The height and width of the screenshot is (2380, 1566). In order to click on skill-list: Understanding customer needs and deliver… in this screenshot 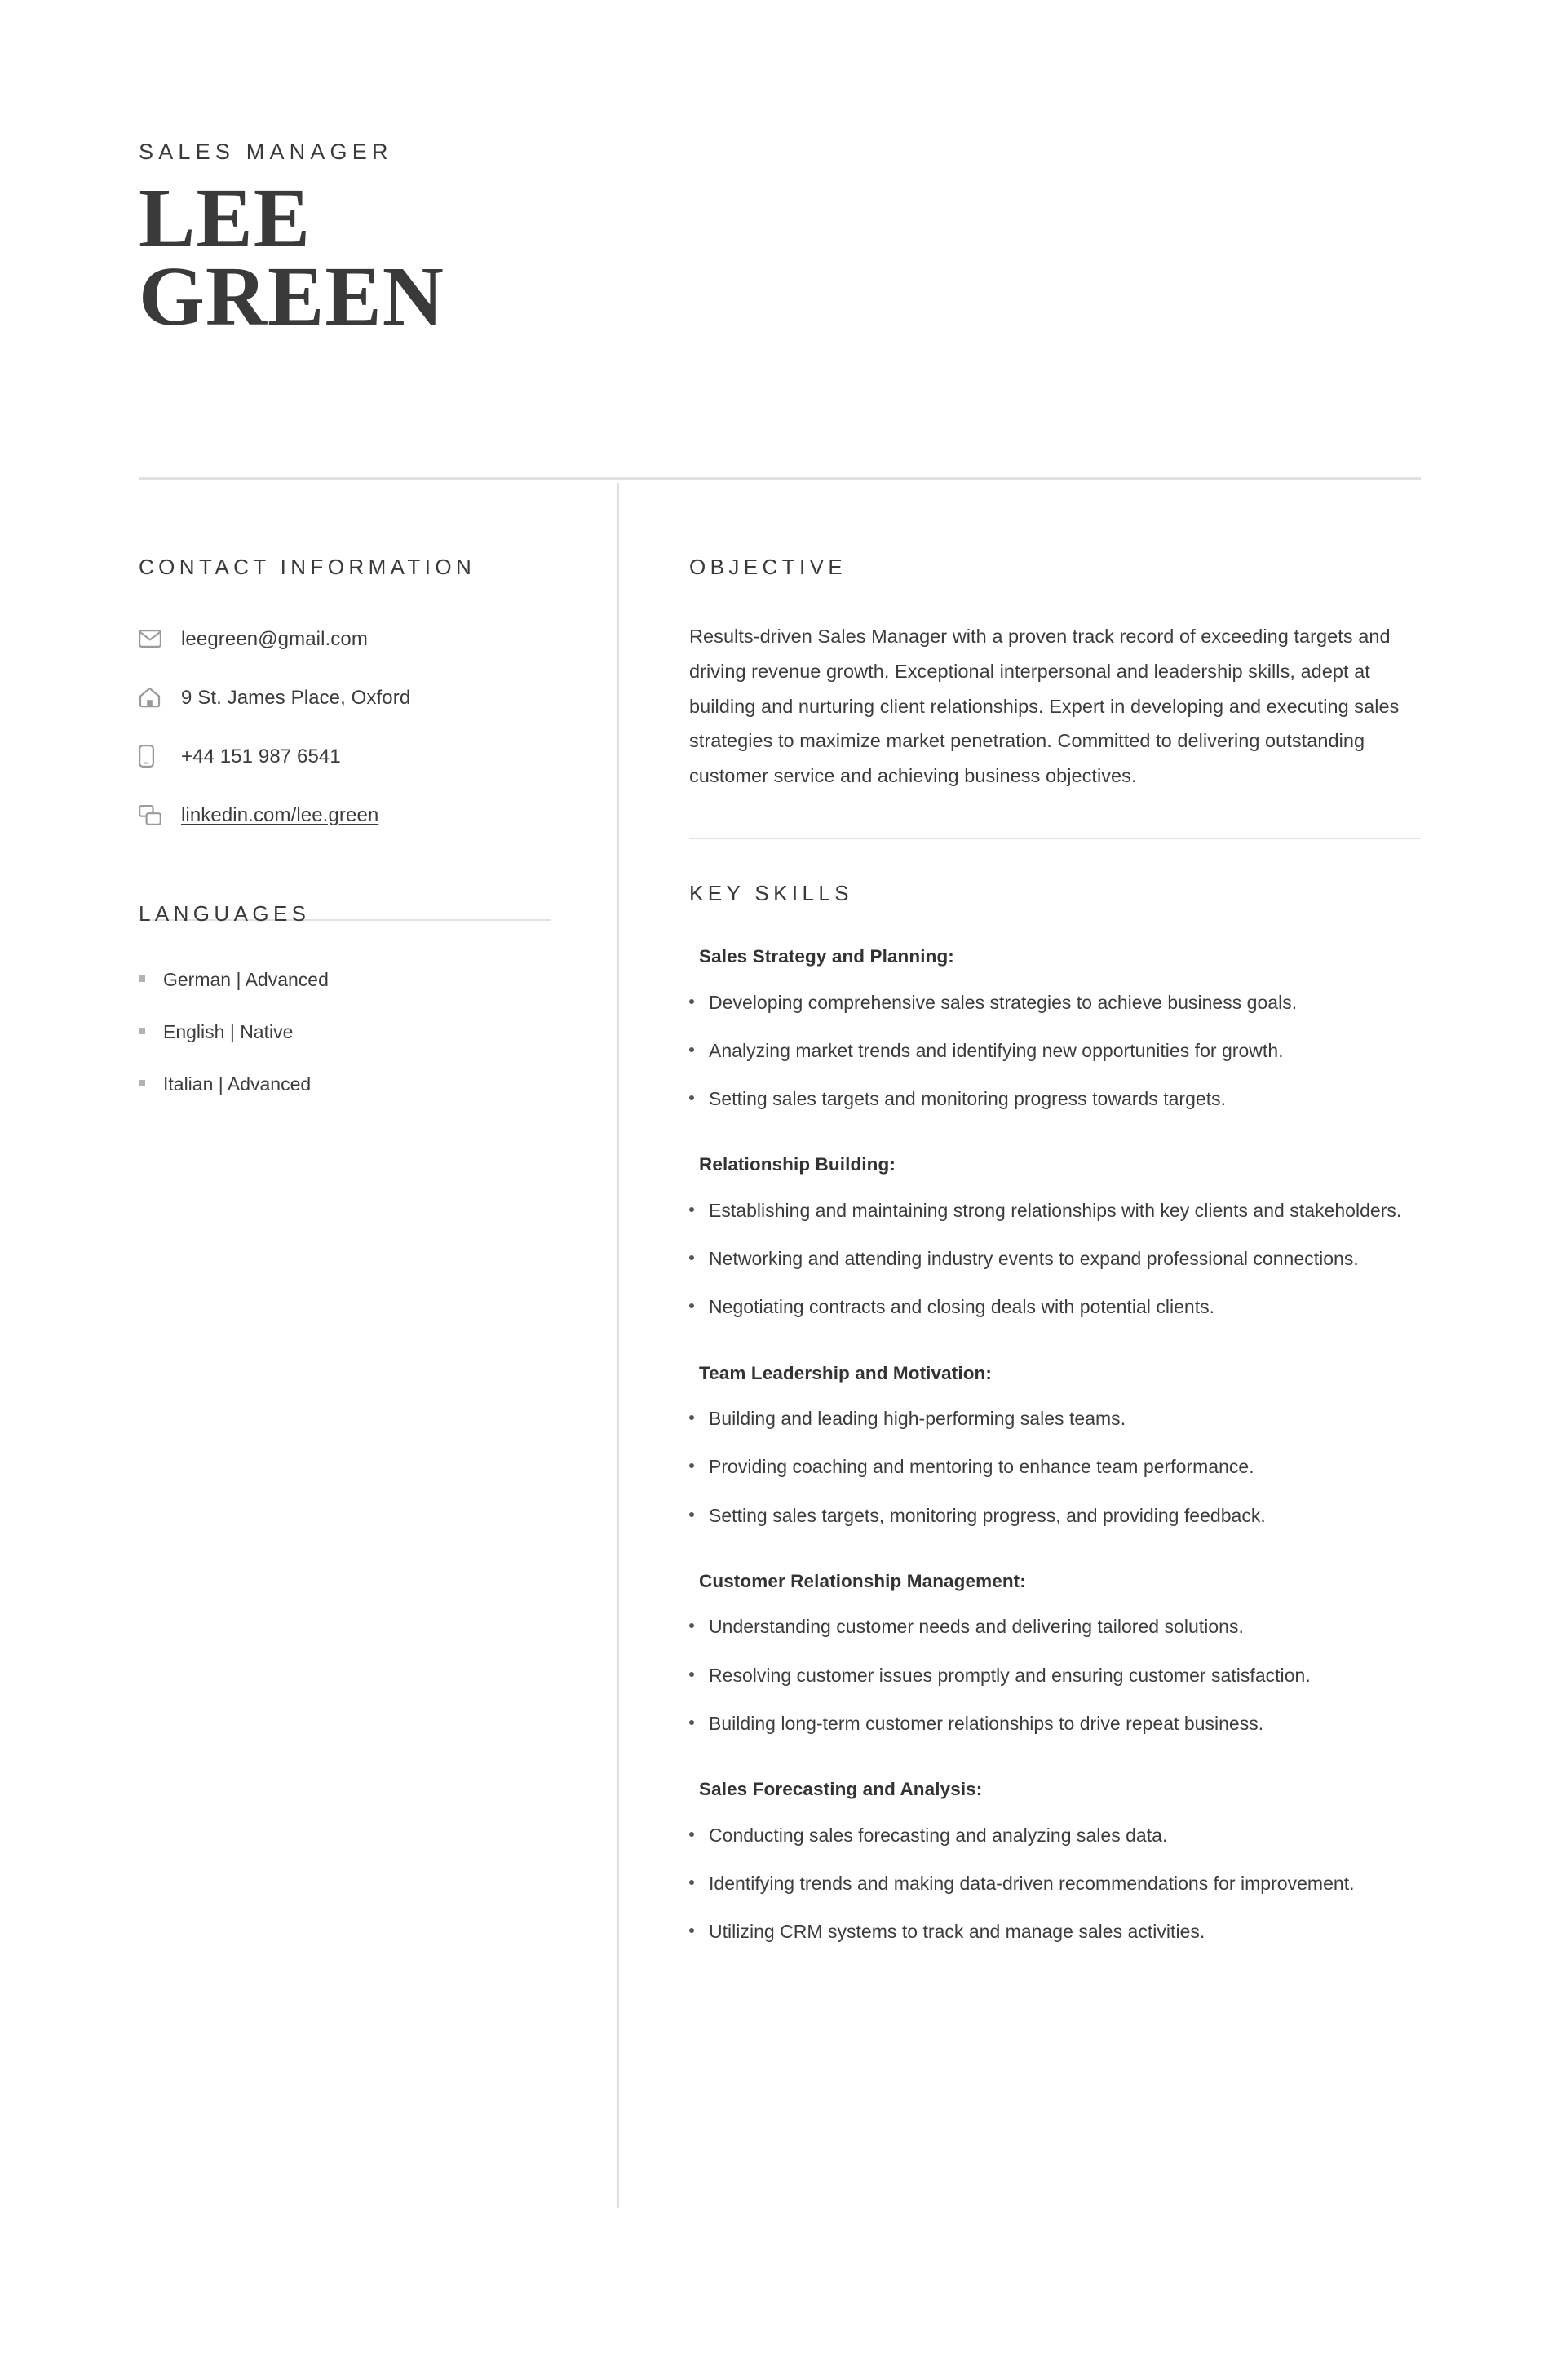, I will do `click(1056, 1676)`.